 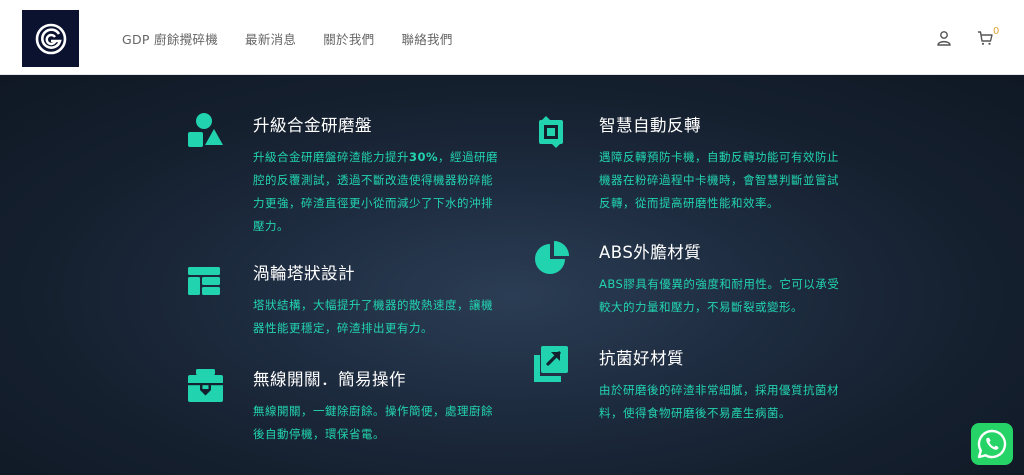 I want to click on whatsapp-icon, so click(x=992, y=444).